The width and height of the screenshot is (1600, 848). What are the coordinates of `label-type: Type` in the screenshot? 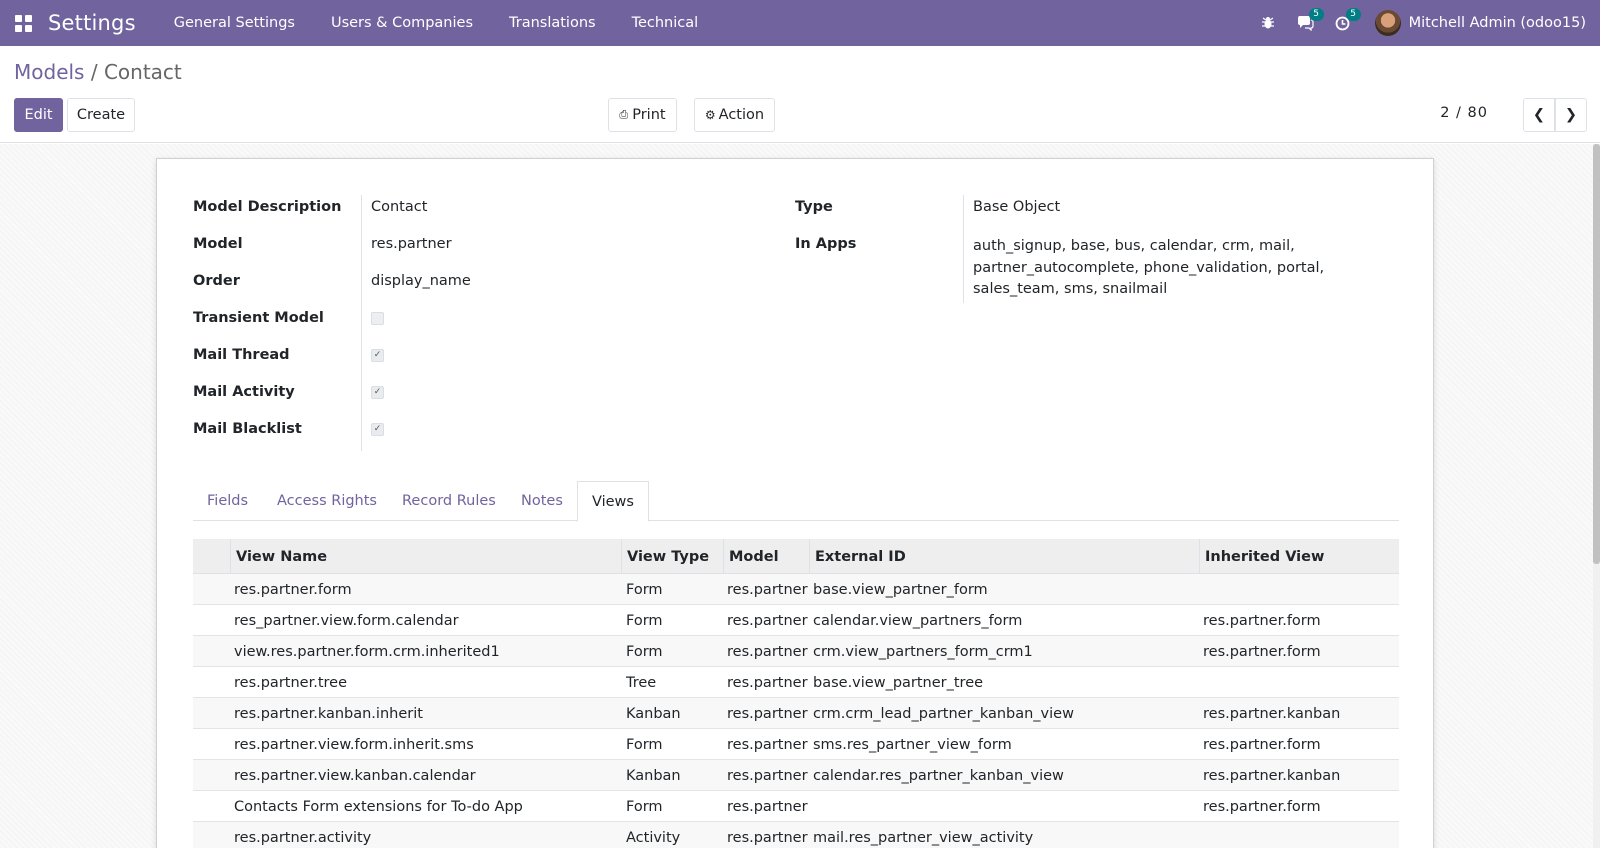 It's located at (814, 207).